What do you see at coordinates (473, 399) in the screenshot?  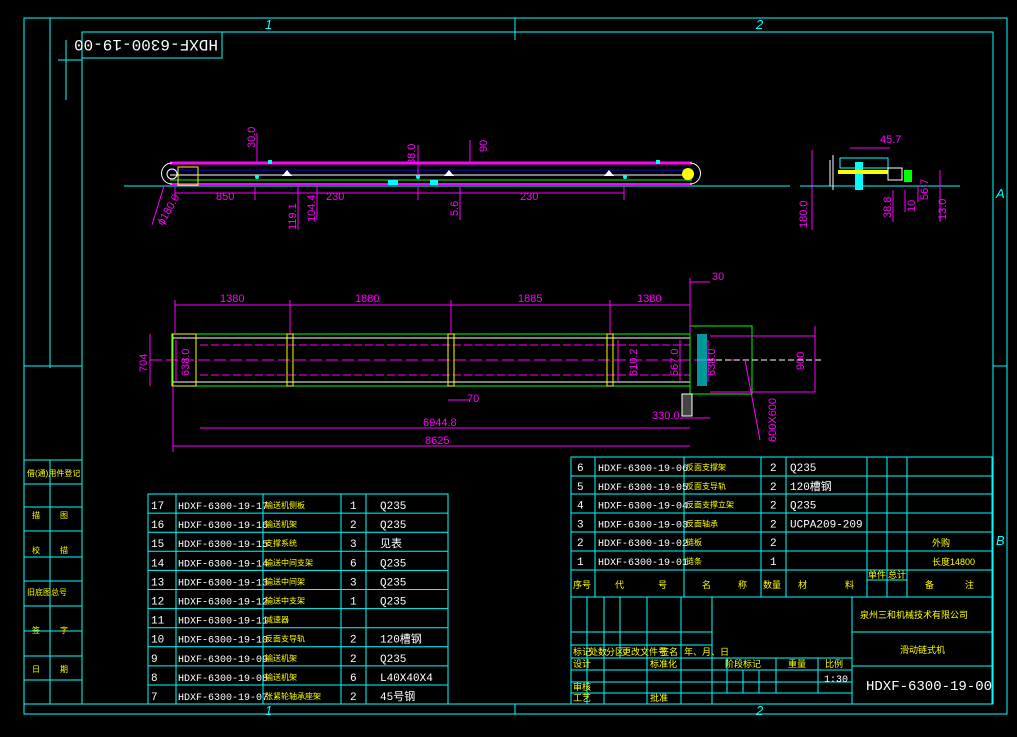 I see `dims-plan-11-label: 70` at bounding box center [473, 399].